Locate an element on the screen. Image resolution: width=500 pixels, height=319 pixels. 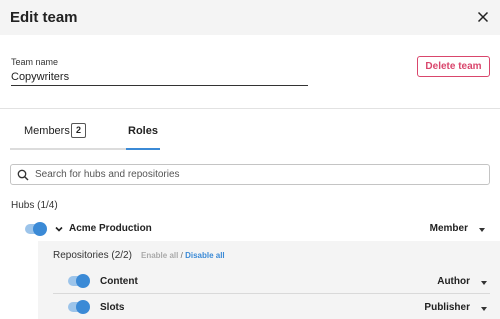
tab-bar: Members 2 Roles is located at coordinates (250, 133).